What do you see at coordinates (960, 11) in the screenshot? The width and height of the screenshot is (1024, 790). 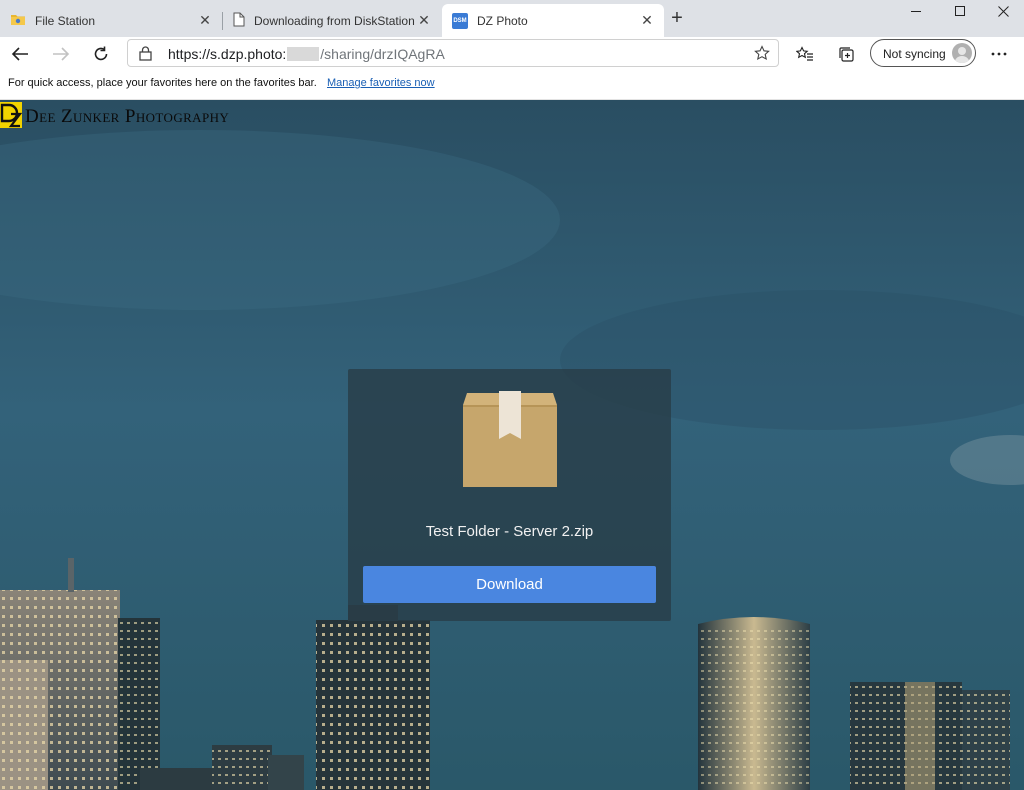 I see `maximize-icon` at bounding box center [960, 11].